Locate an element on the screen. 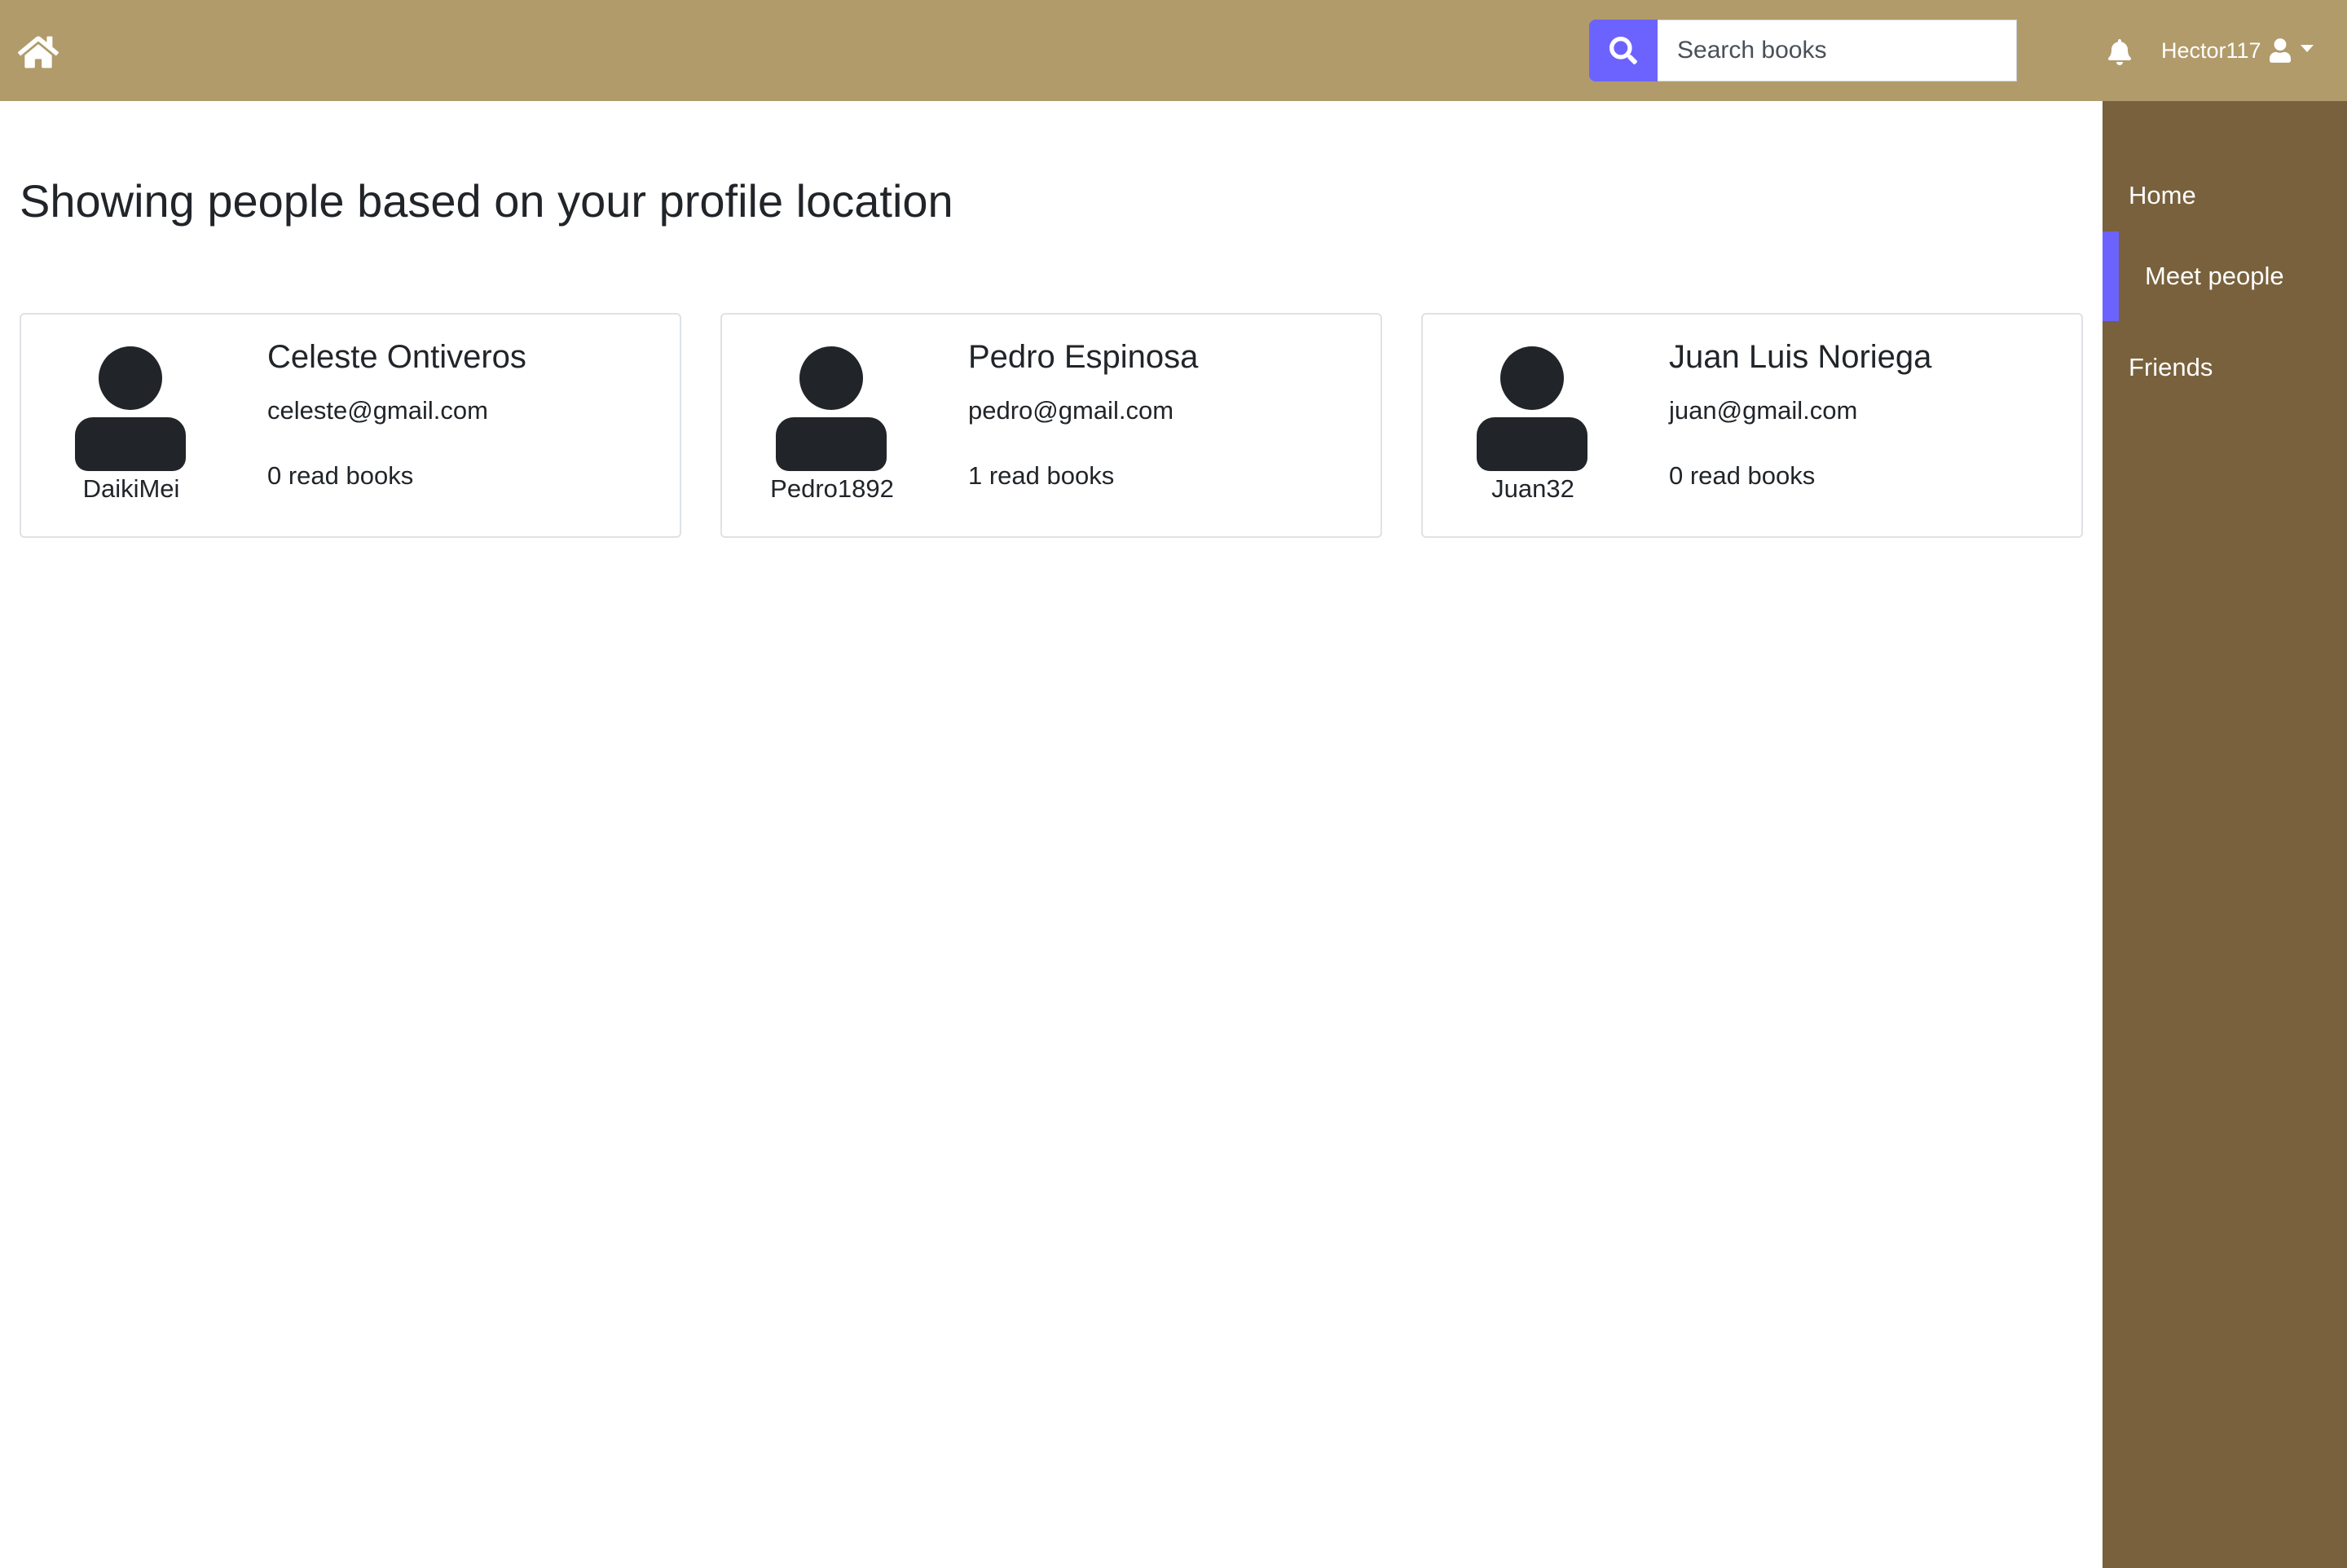 The width and height of the screenshot is (2347, 1568). person-username: Pedro1892 is located at coordinates (832, 488).